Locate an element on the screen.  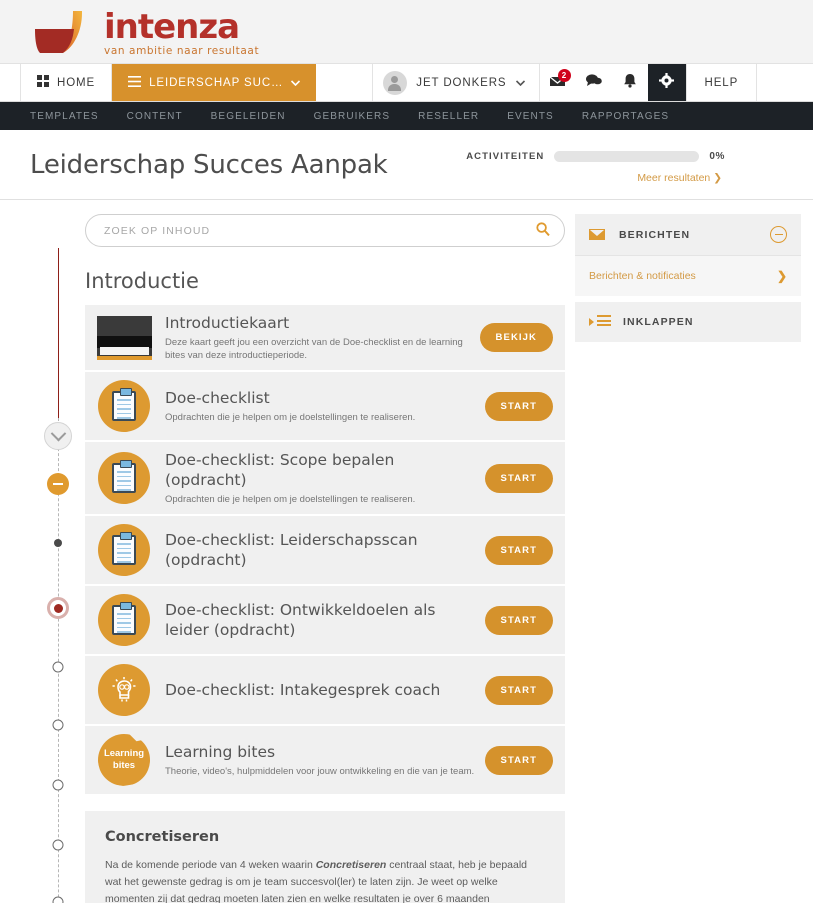
nav-user-menu: JET DONKERS is located at coordinates (456, 82).